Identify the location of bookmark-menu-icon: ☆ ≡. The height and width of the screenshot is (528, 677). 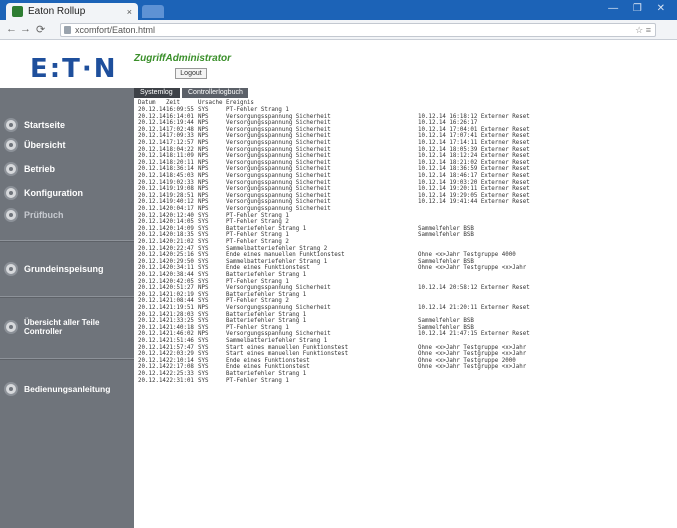
(643, 30).